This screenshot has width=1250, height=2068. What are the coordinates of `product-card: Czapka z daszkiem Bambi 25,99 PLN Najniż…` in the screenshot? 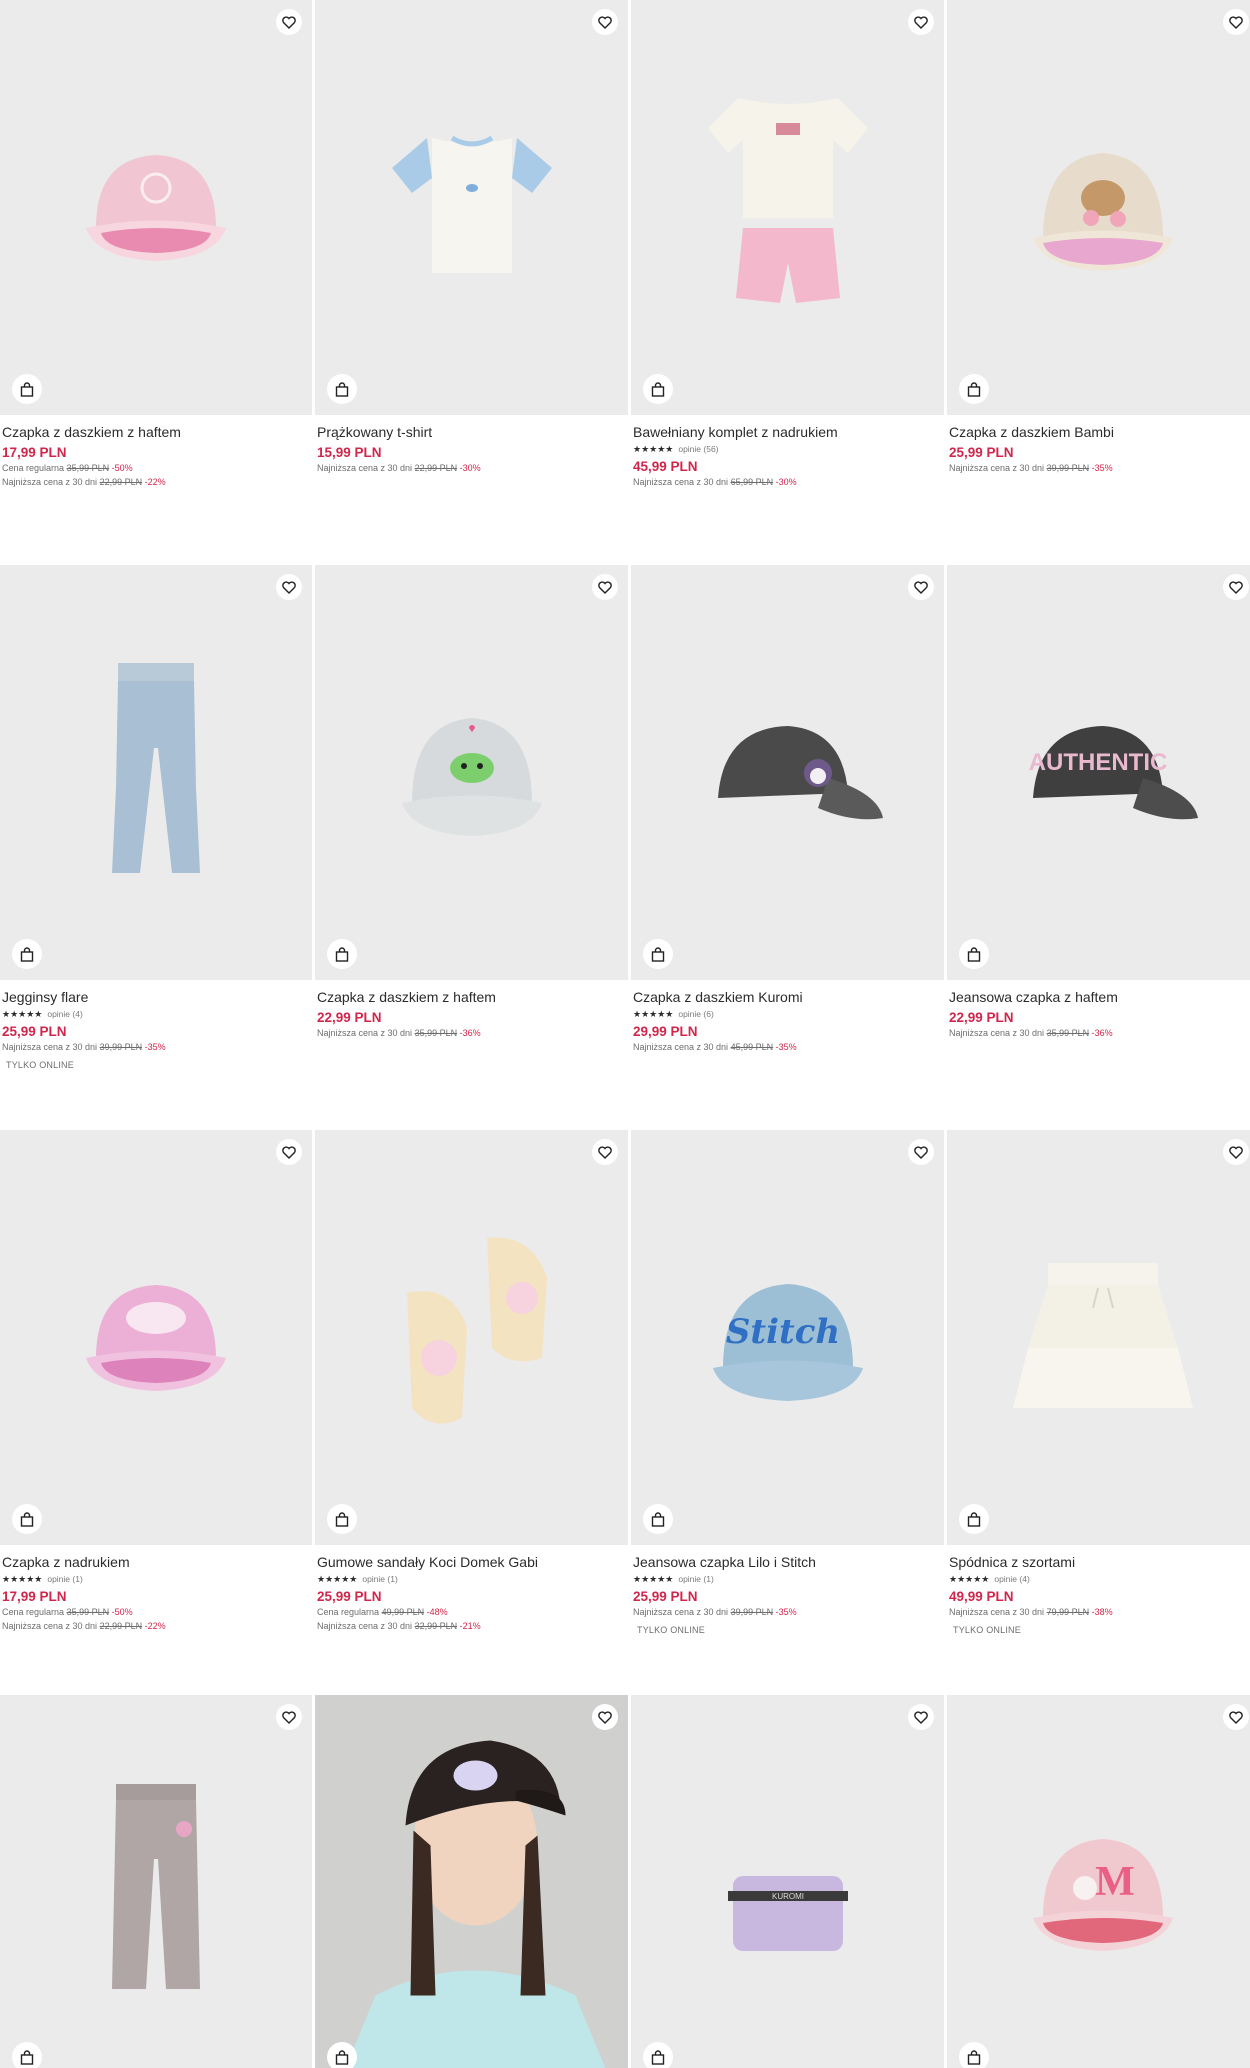 It's located at (1098, 282).